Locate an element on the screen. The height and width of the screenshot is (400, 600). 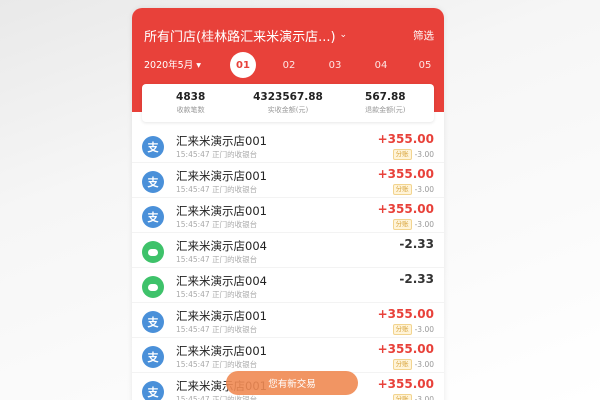
month-label: 2020年5月 is located at coordinates (169, 65).